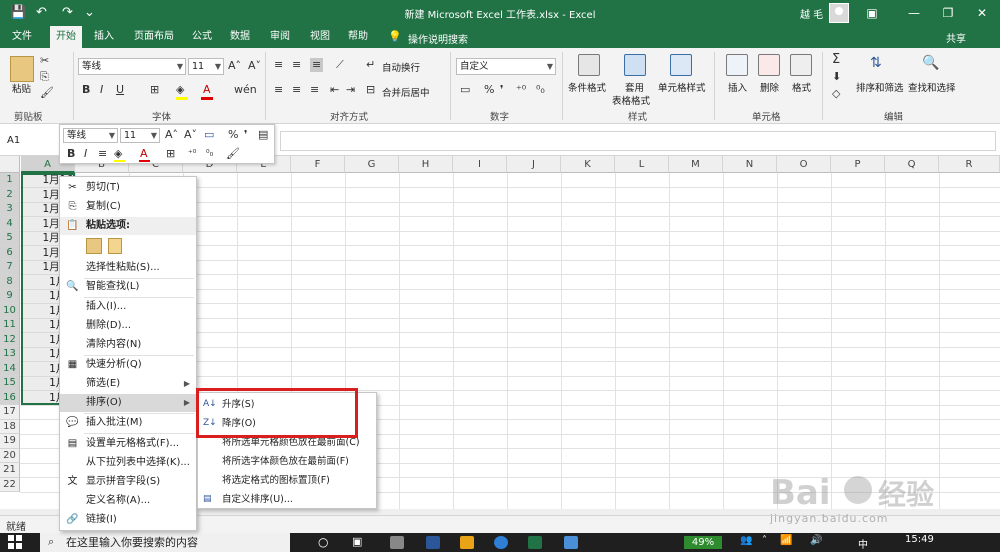 The height and width of the screenshot is (552, 1000). What do you see at coordinates (872, 13) in the screenshot?
I see `ribbon-display-options-icon: ▣` at bounding box center [872, 13].